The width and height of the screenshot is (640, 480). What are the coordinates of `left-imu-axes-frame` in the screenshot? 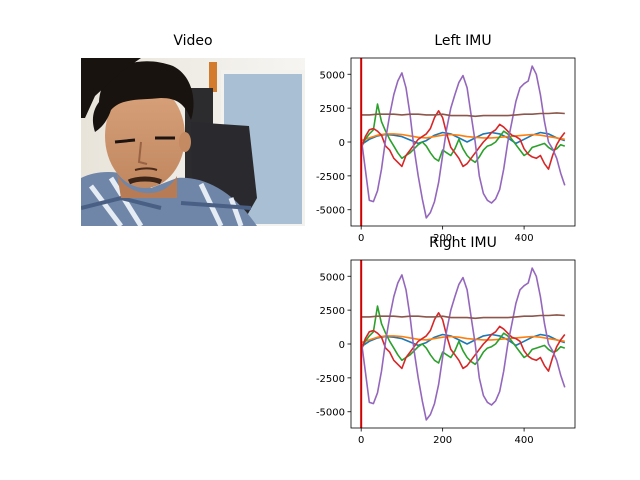 It's located at (463, 142).